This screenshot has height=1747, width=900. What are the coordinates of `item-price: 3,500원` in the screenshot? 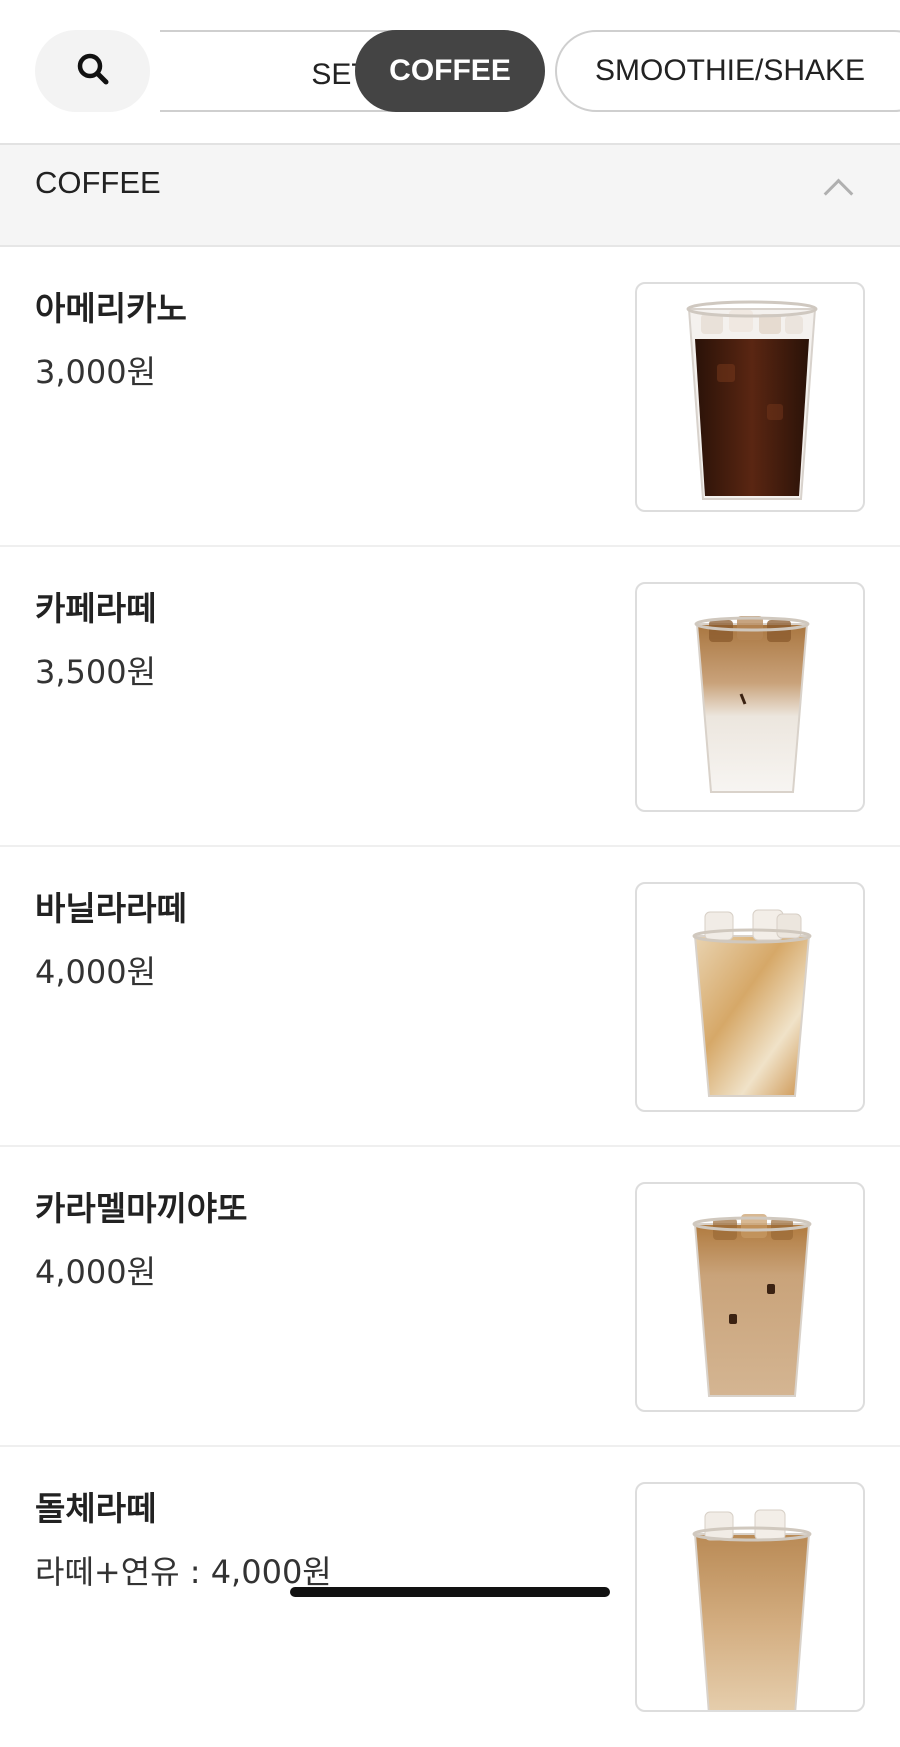 It's located at (96, 672).